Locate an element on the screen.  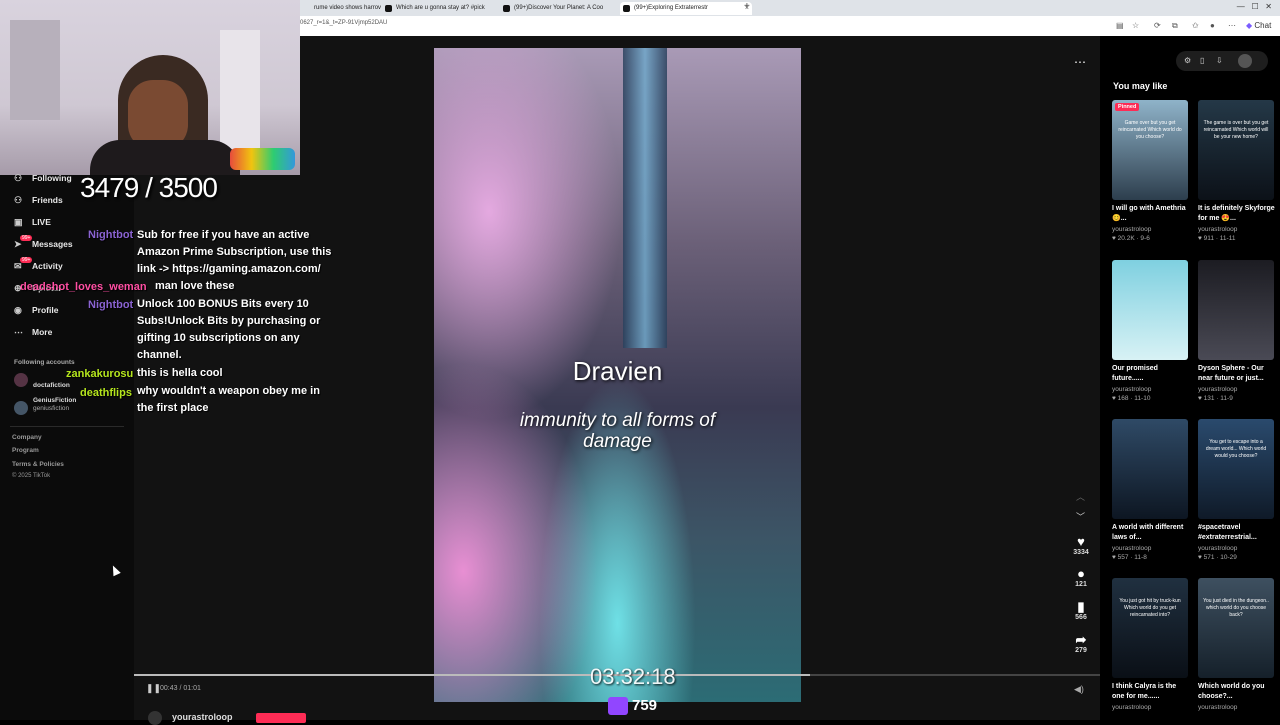
settings-icon: ⚙ is located at coordinates (1187, 60).